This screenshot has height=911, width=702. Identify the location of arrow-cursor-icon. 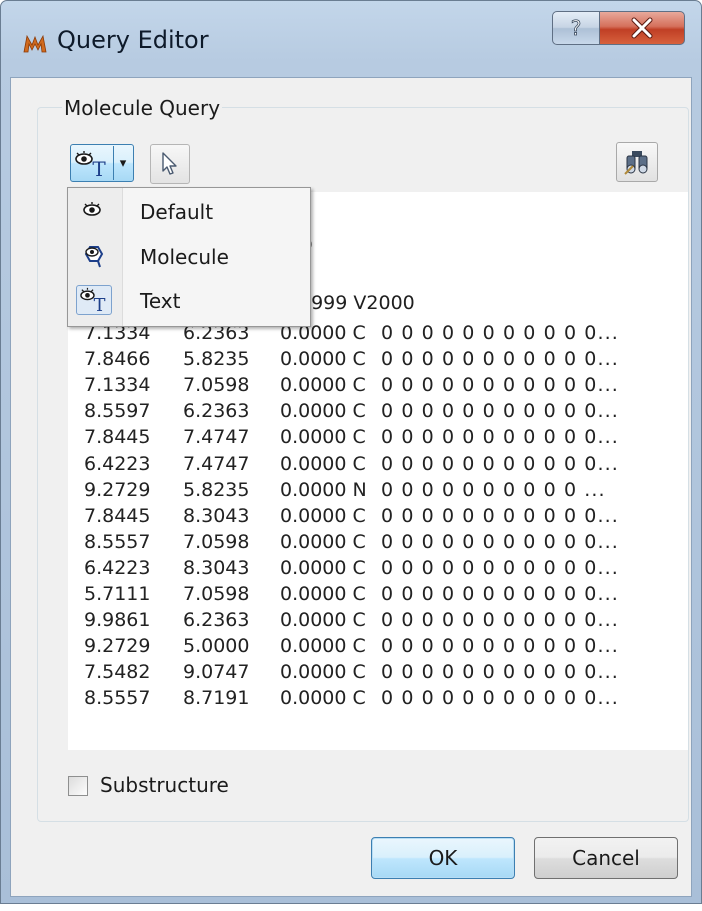
(169, 163).